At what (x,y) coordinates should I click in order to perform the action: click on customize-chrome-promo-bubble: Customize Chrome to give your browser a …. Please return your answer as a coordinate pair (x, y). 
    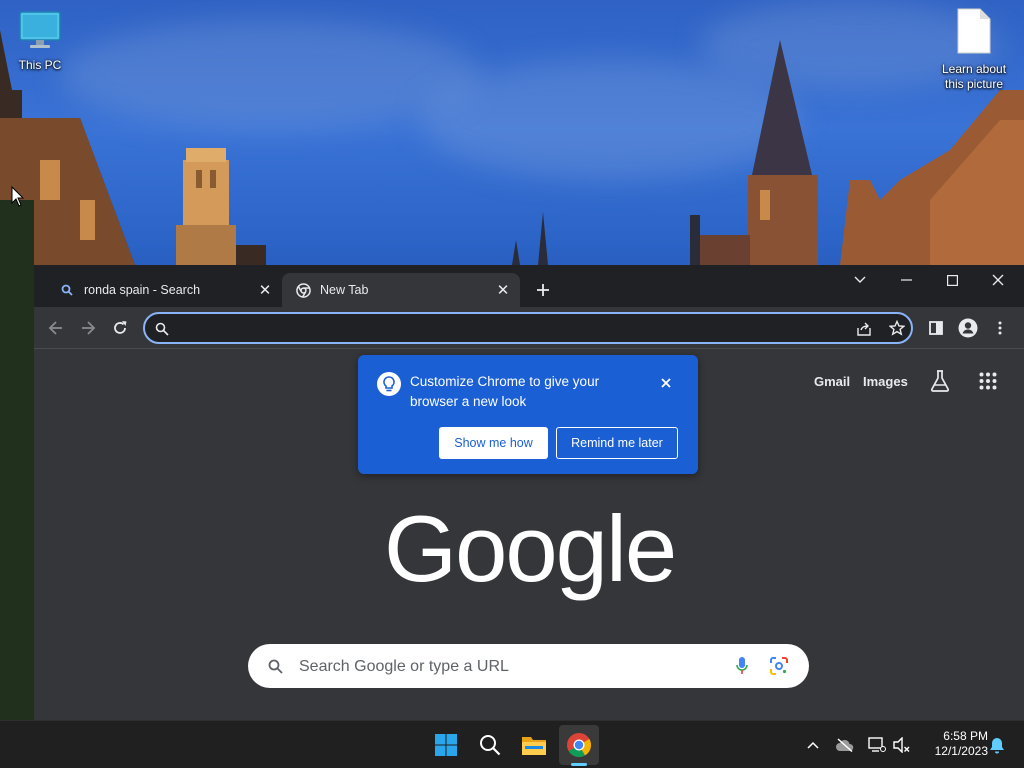
    Looking at the image, I should click on (528, 414).